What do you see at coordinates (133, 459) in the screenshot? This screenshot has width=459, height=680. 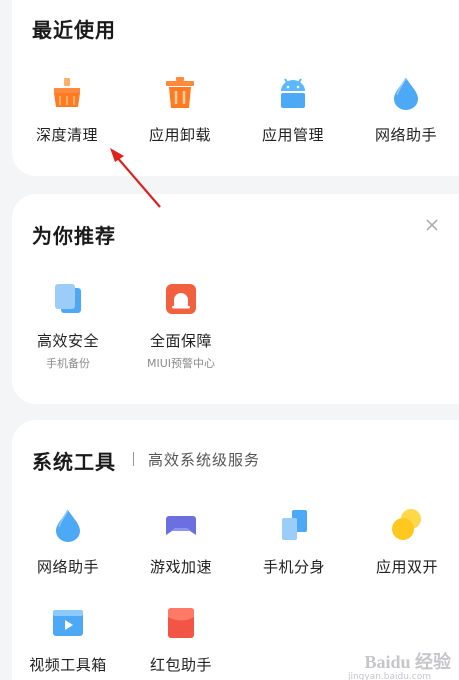 I see `title-divider` at bounding box center [133, 459].